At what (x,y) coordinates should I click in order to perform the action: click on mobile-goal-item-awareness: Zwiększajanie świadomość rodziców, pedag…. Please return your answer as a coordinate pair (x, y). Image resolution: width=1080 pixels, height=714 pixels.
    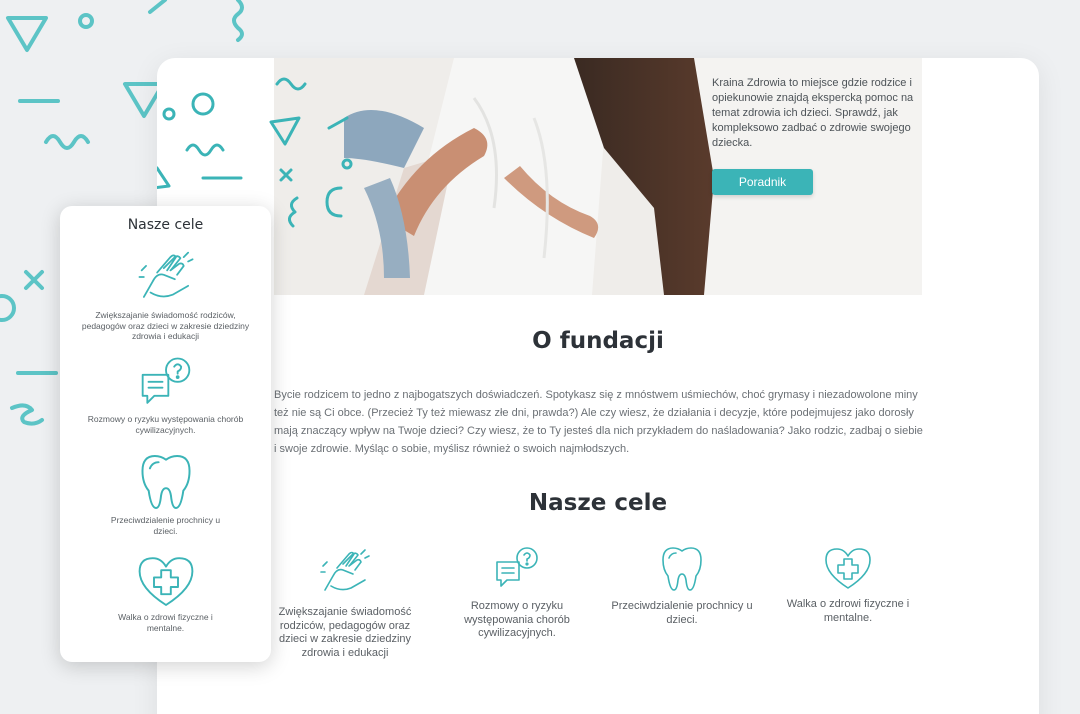
    Looking at the image, I should click on (165, 295).